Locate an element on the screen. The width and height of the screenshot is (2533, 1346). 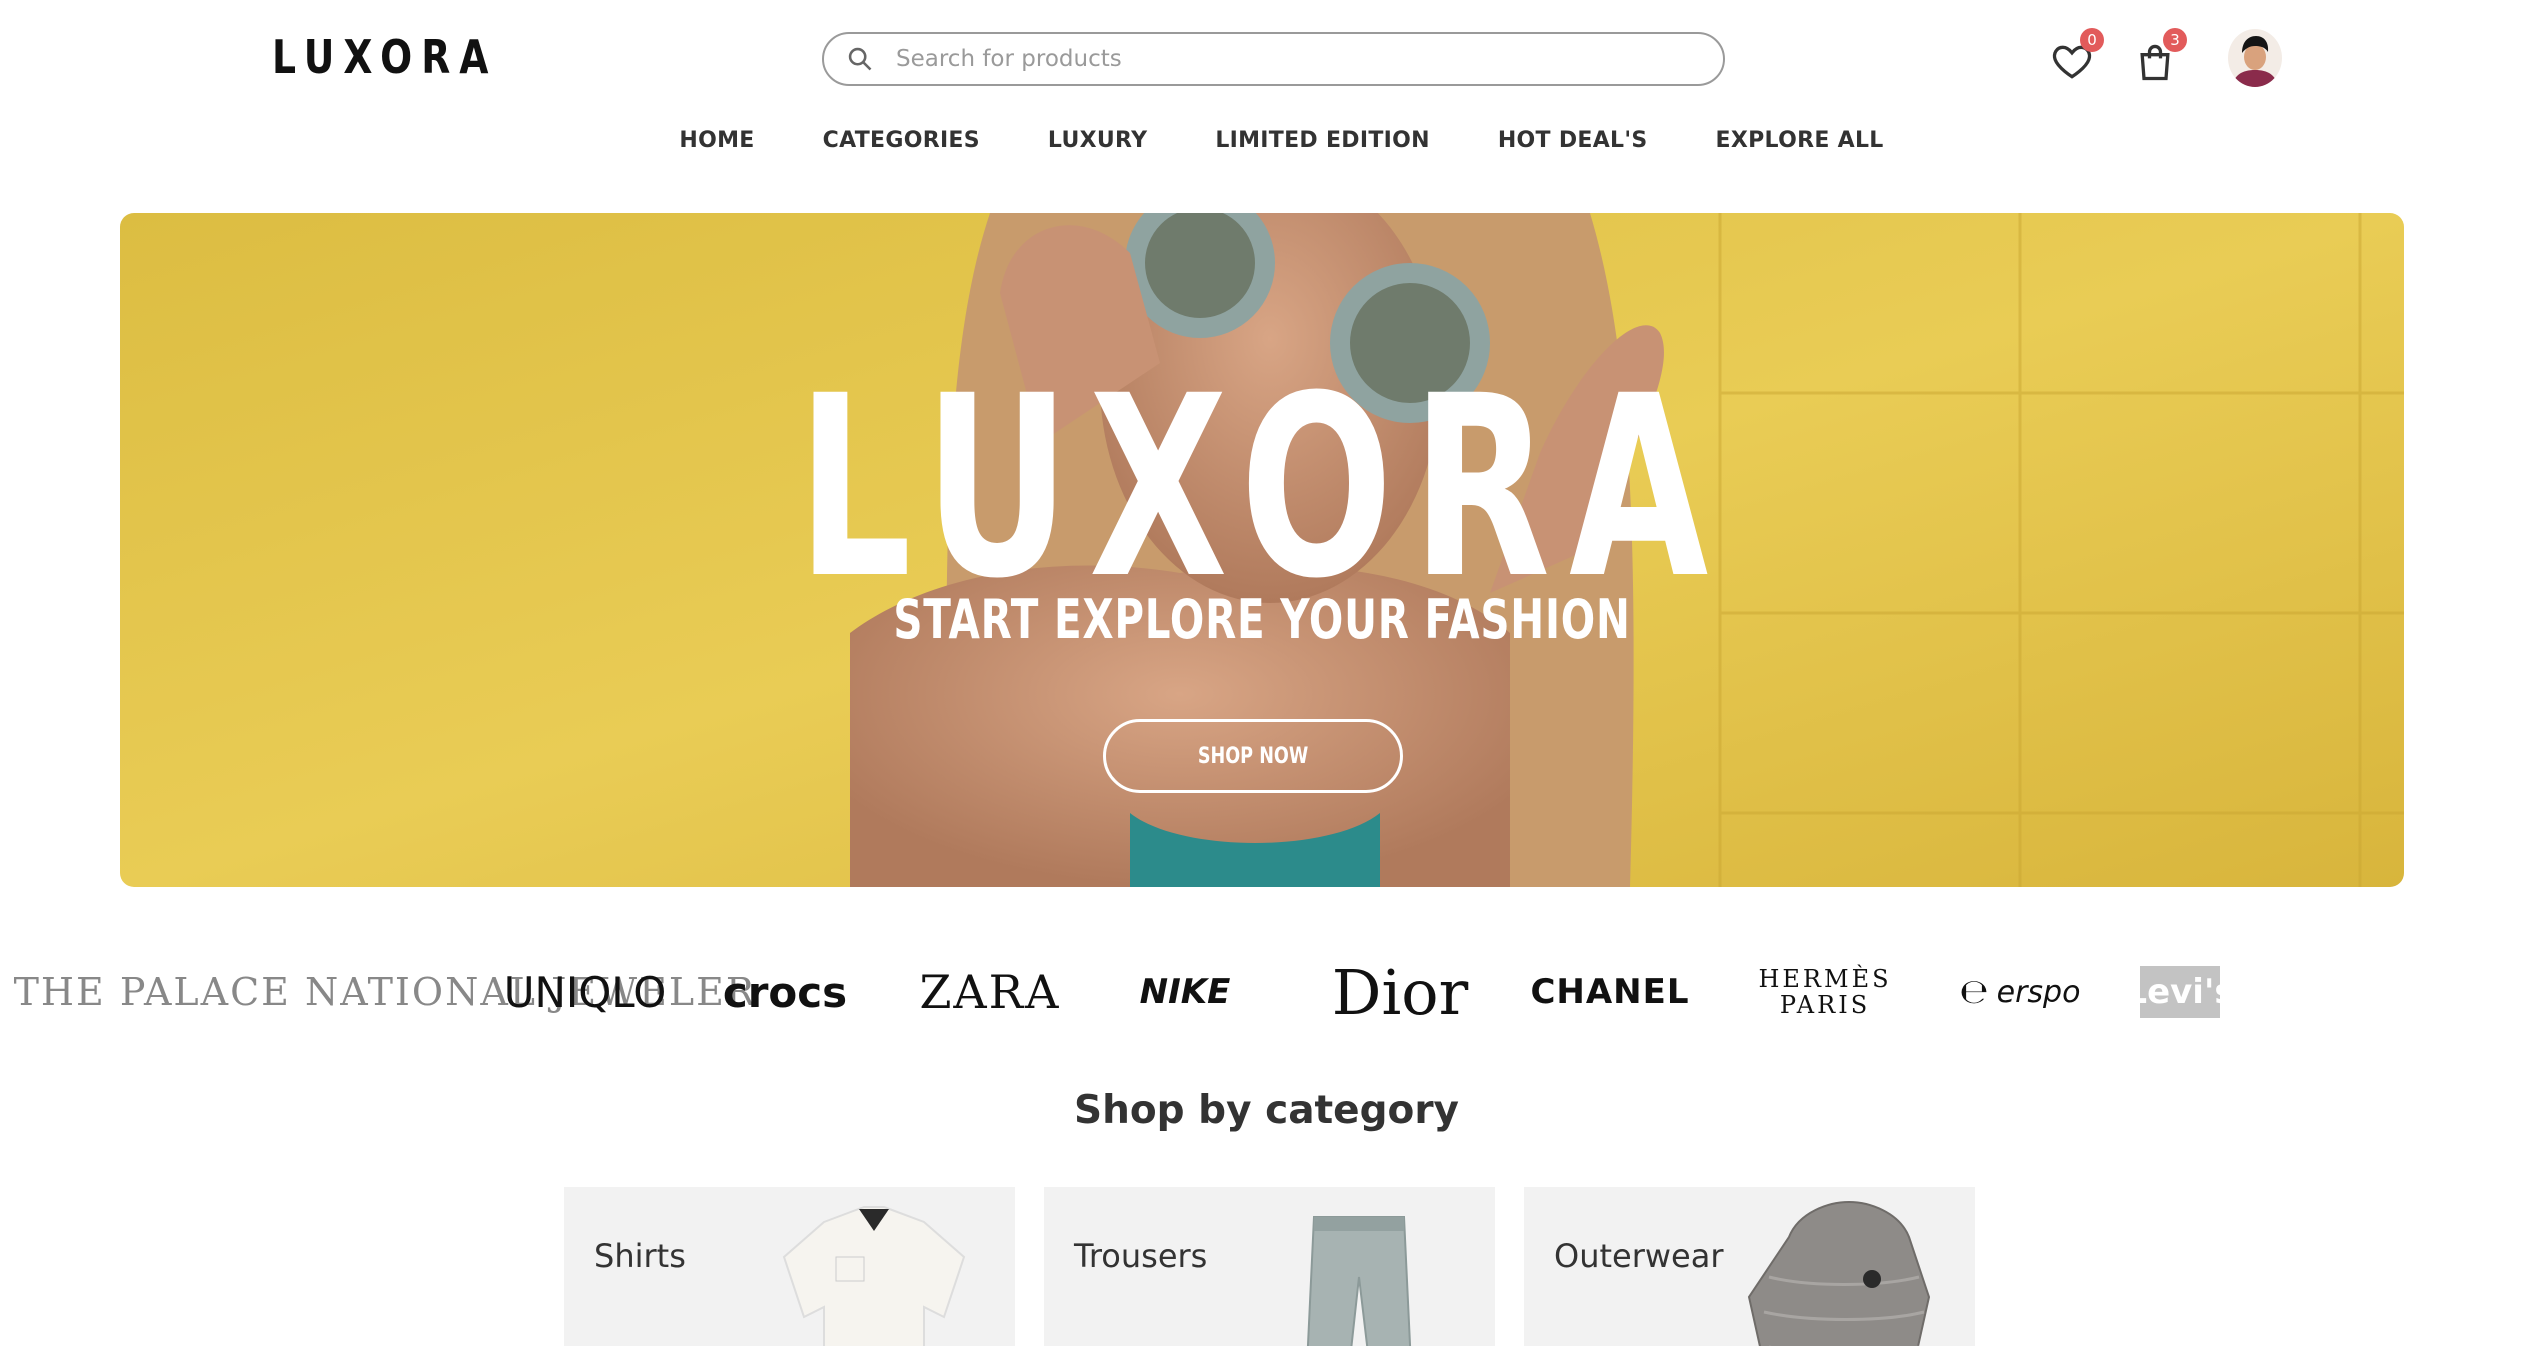
brand-name: Levi's is located at coordinates (2180, 992).